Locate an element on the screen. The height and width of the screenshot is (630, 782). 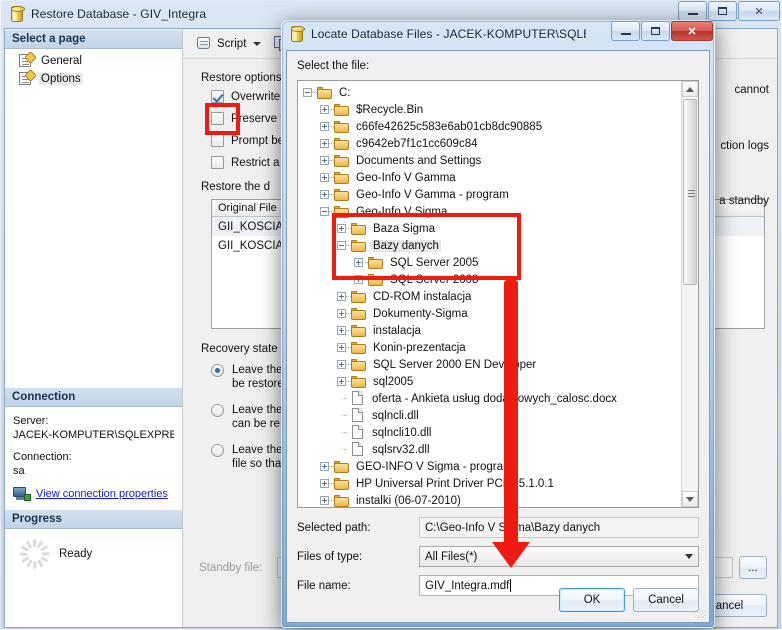
checkbox-label: Prompt be is located at coordinates (258, 140).